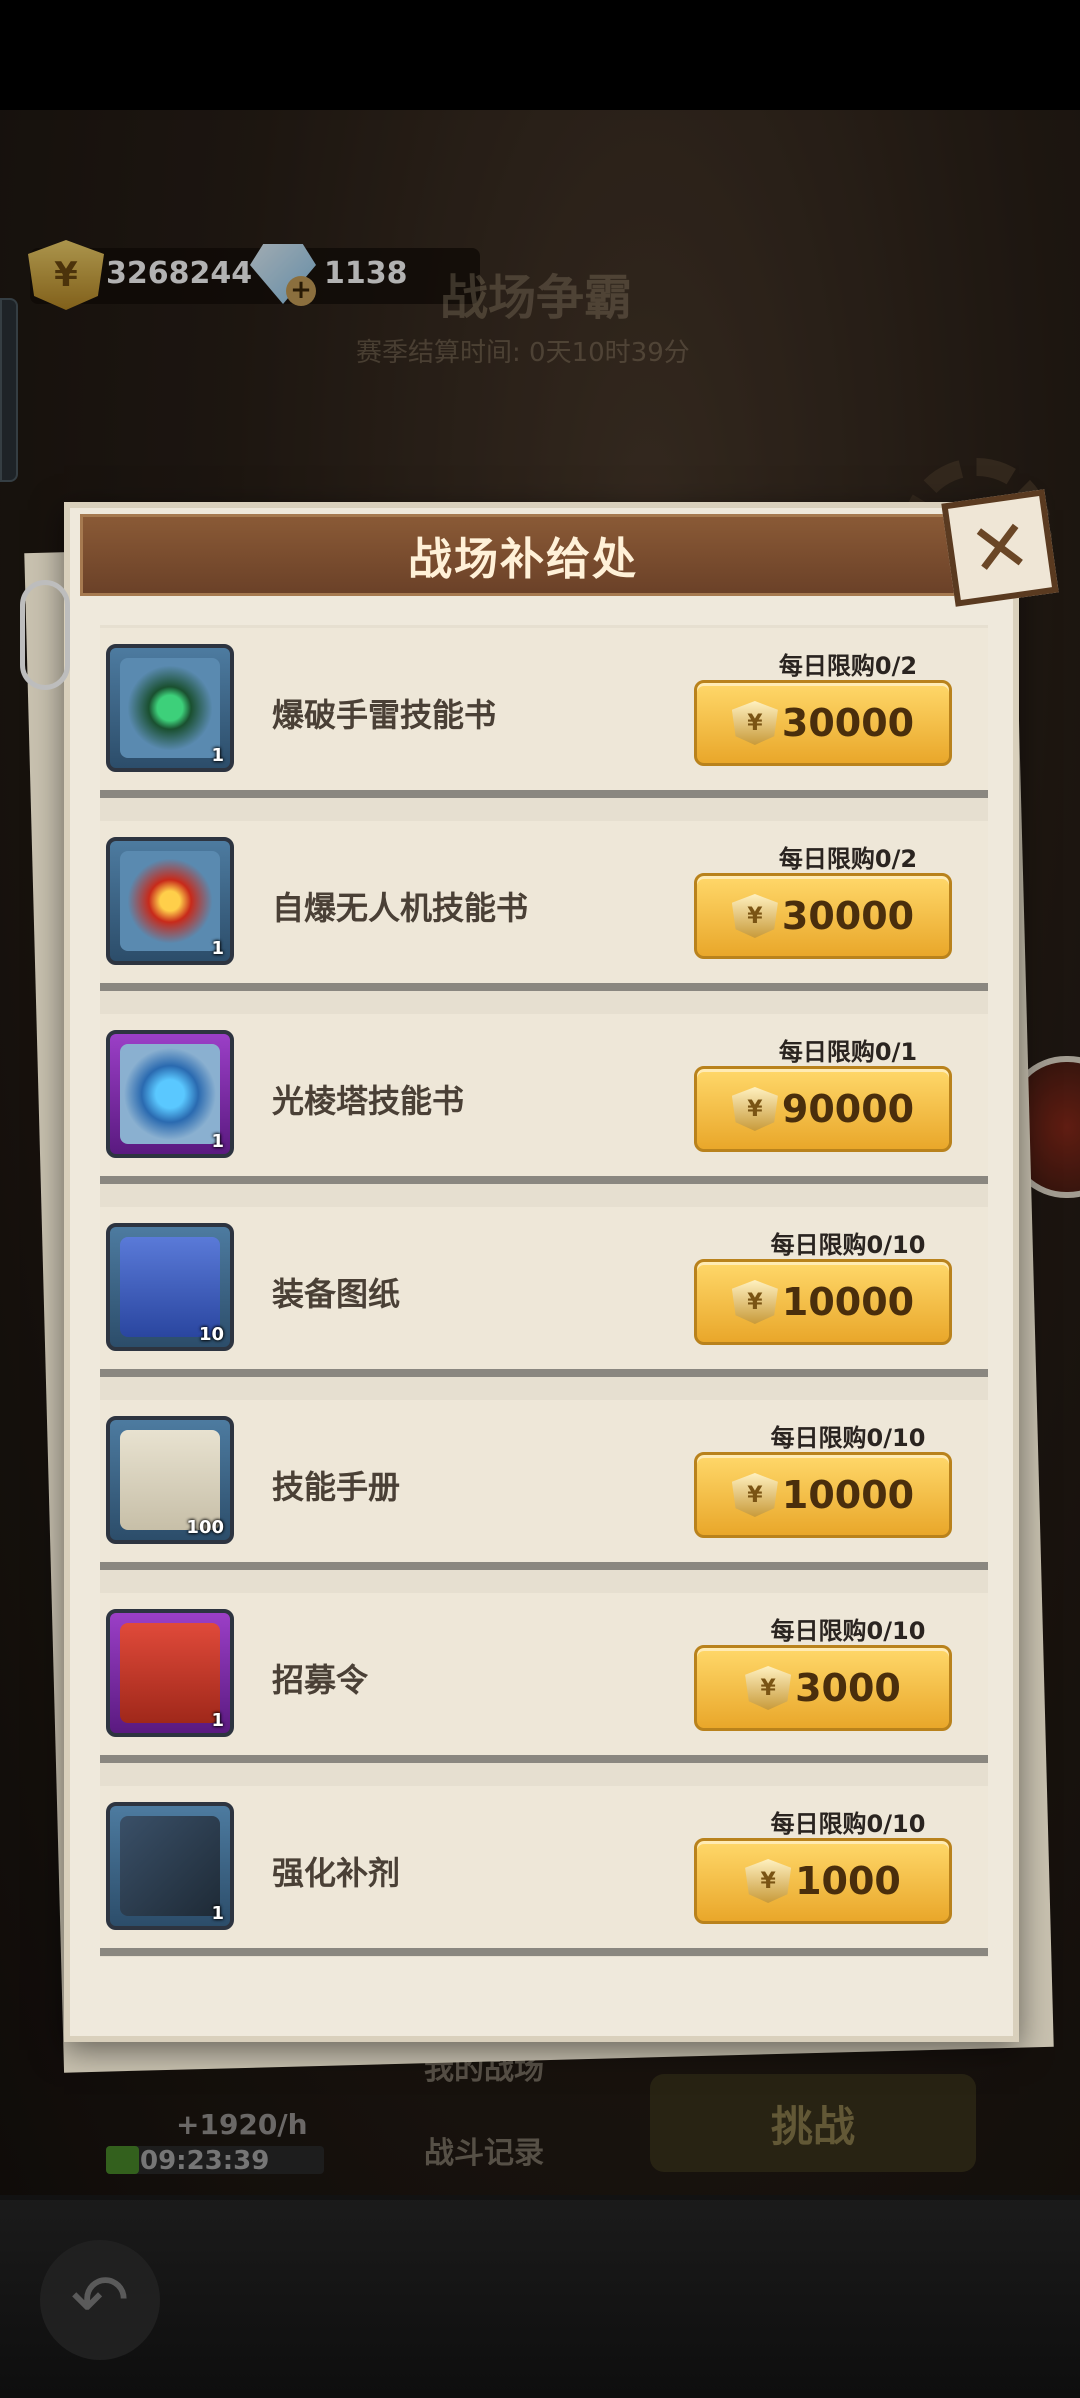 This screenshot has height=2398, width=1080. I want to click on item-quantity: 100, so click(205, 1527).